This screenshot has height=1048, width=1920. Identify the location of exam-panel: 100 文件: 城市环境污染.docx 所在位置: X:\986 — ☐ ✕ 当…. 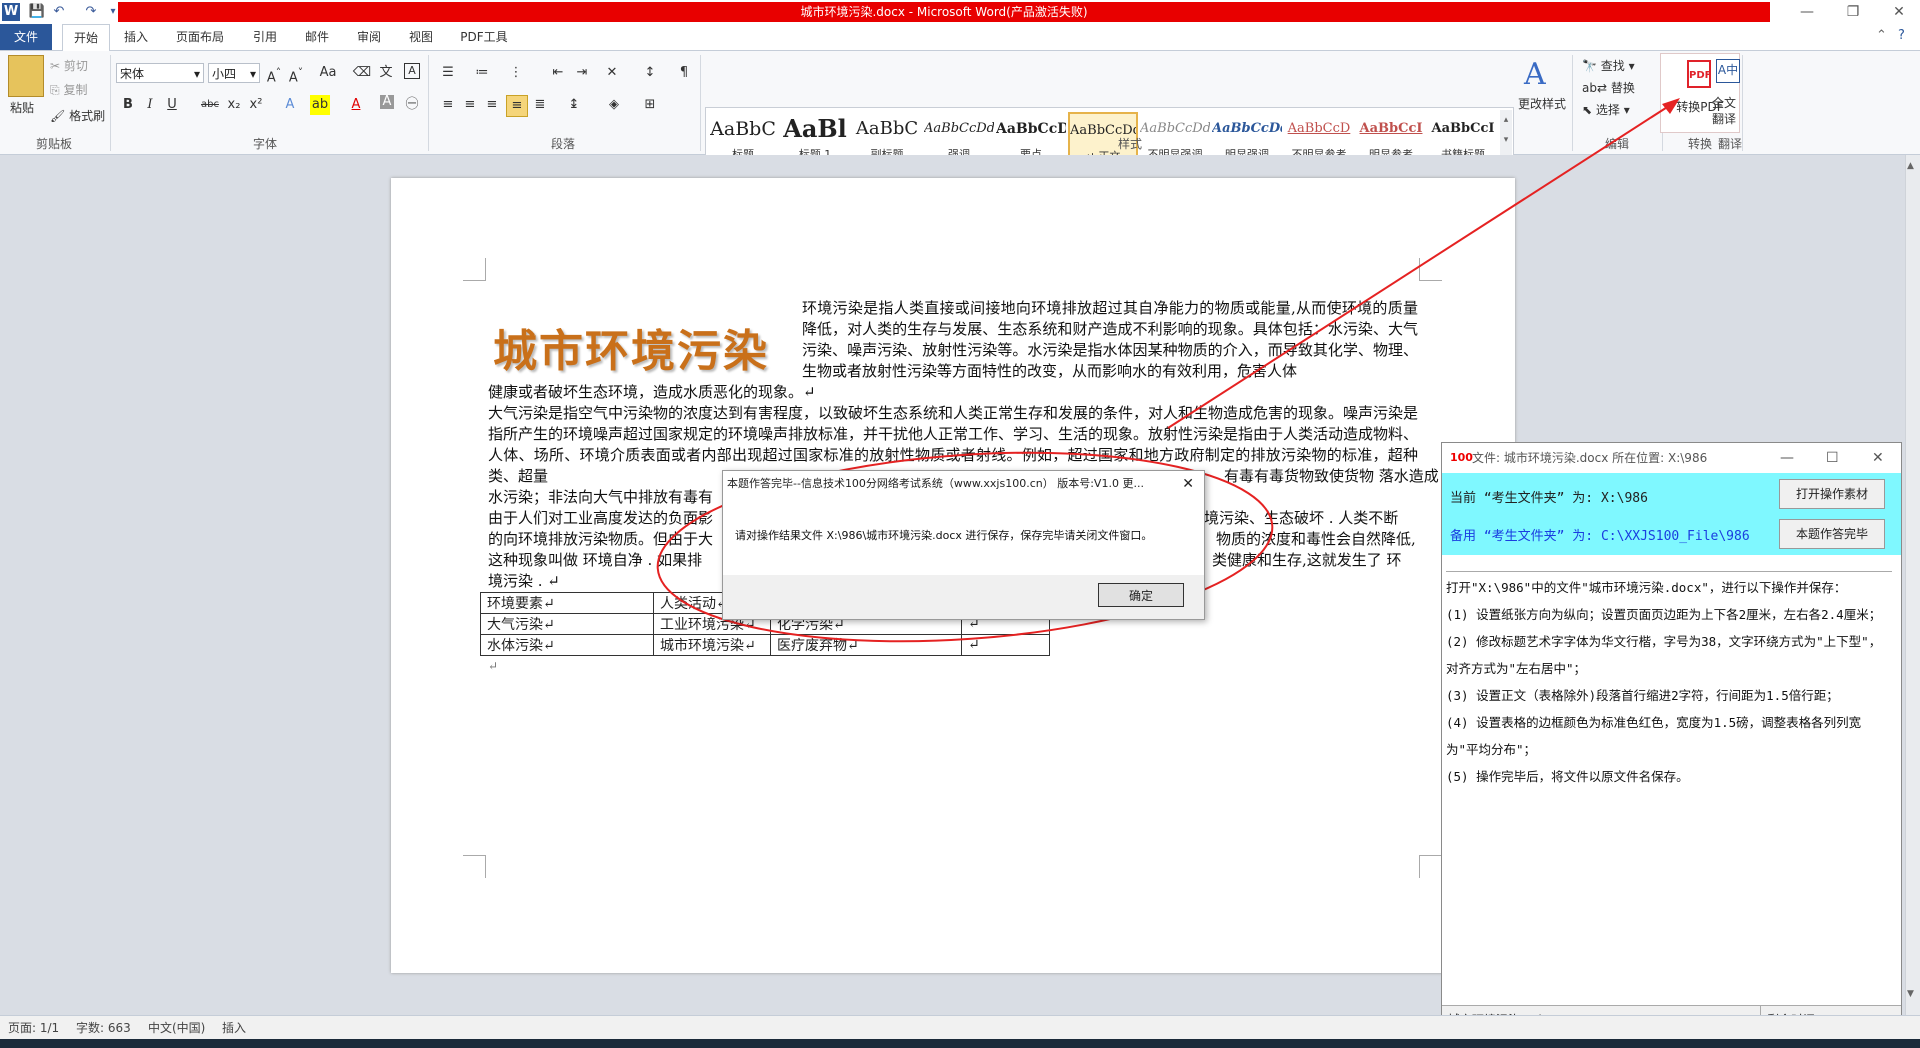
(1671, 738).